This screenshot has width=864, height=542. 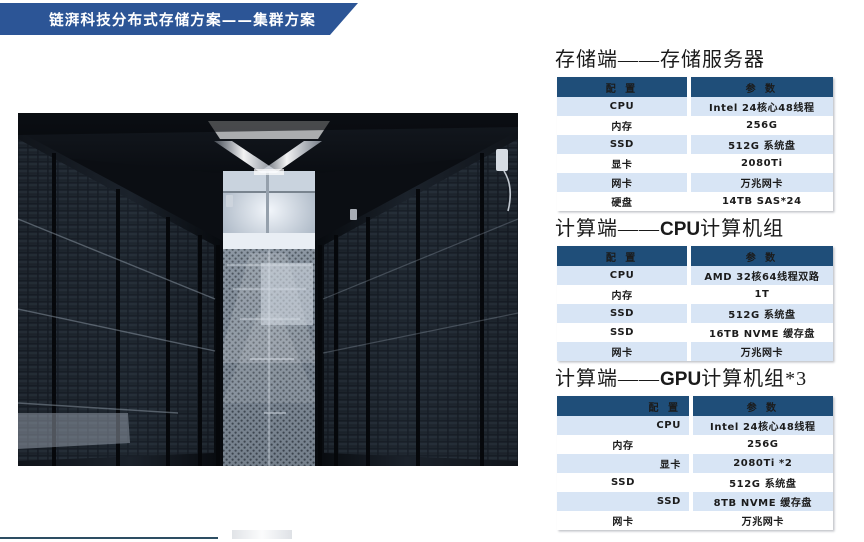 What do you see at coordinates (607, 60) in the screenshot?
I see `section-title-prefix: 存储端——` at bounding box center [607, 60].